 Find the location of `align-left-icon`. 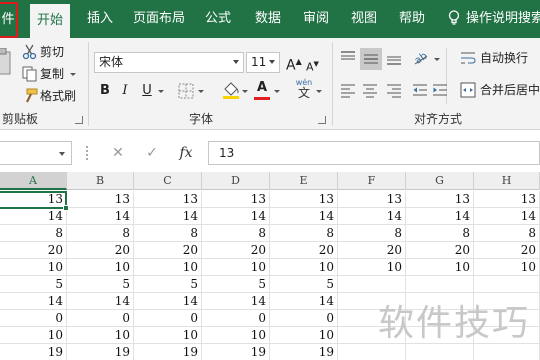

align-left-icon is located at coordinates (348, 91).